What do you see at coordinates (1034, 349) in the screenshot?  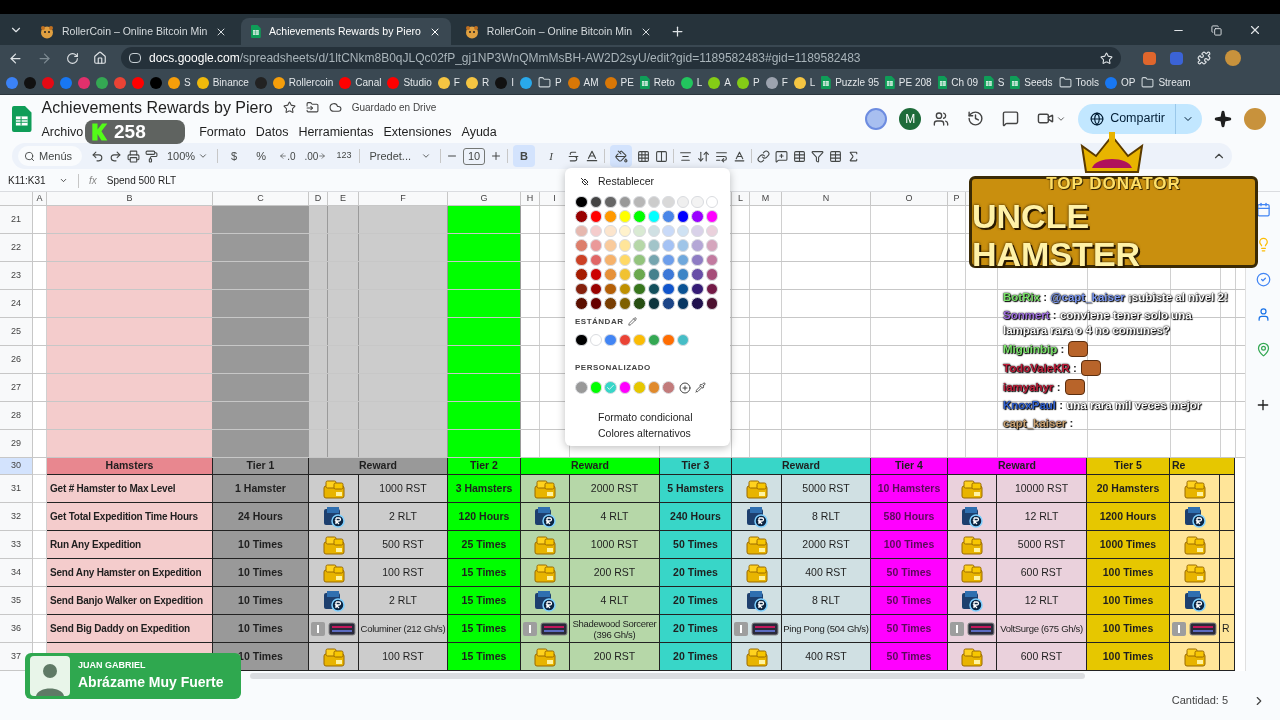 I see `chat-message: Miguinbip :` at bounding box center [1034, 349].